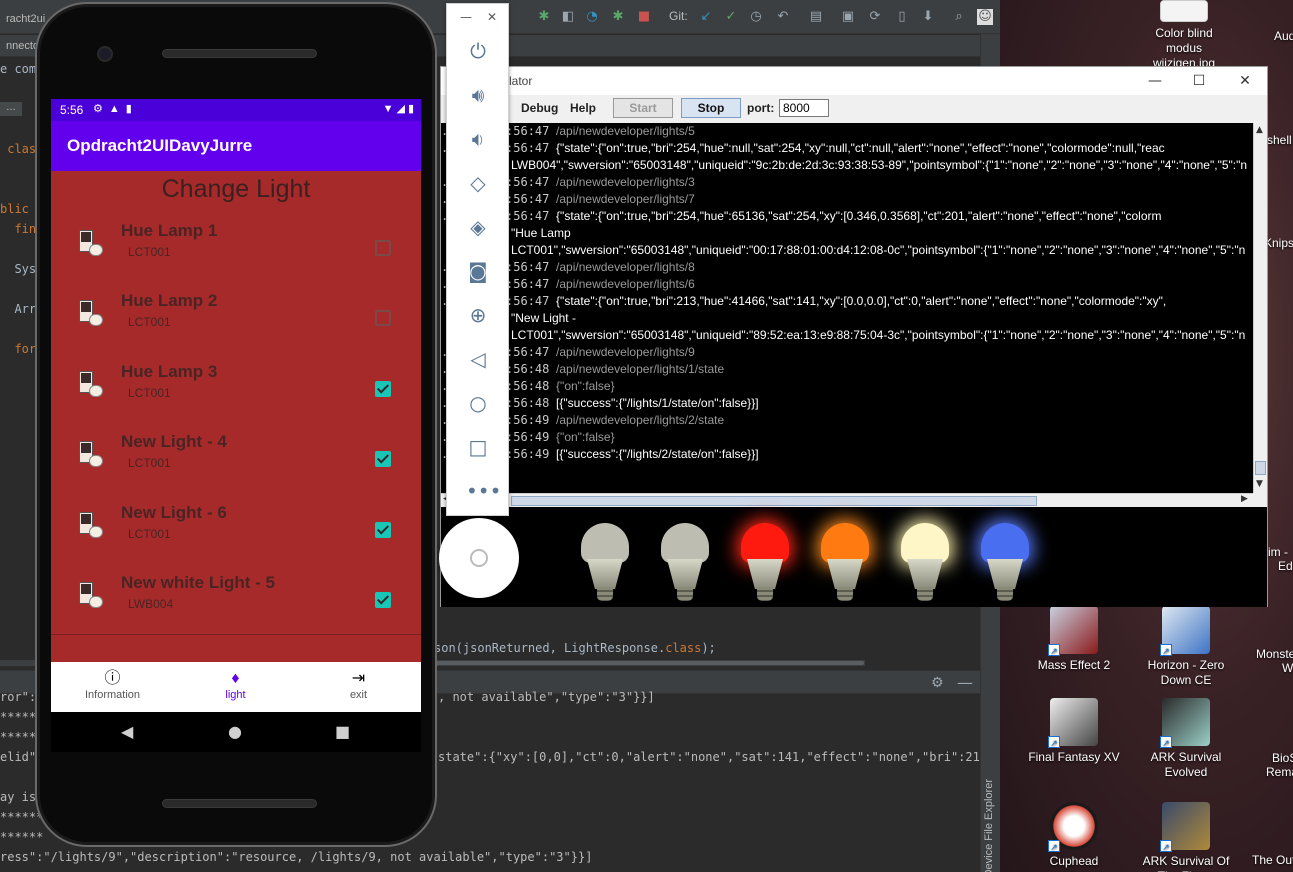  What do you see at coordinates (236, 251) in the screenshot?
I see `light-list-item: Hue Lamp 1 LCT001` at bounding box center [236, 251].